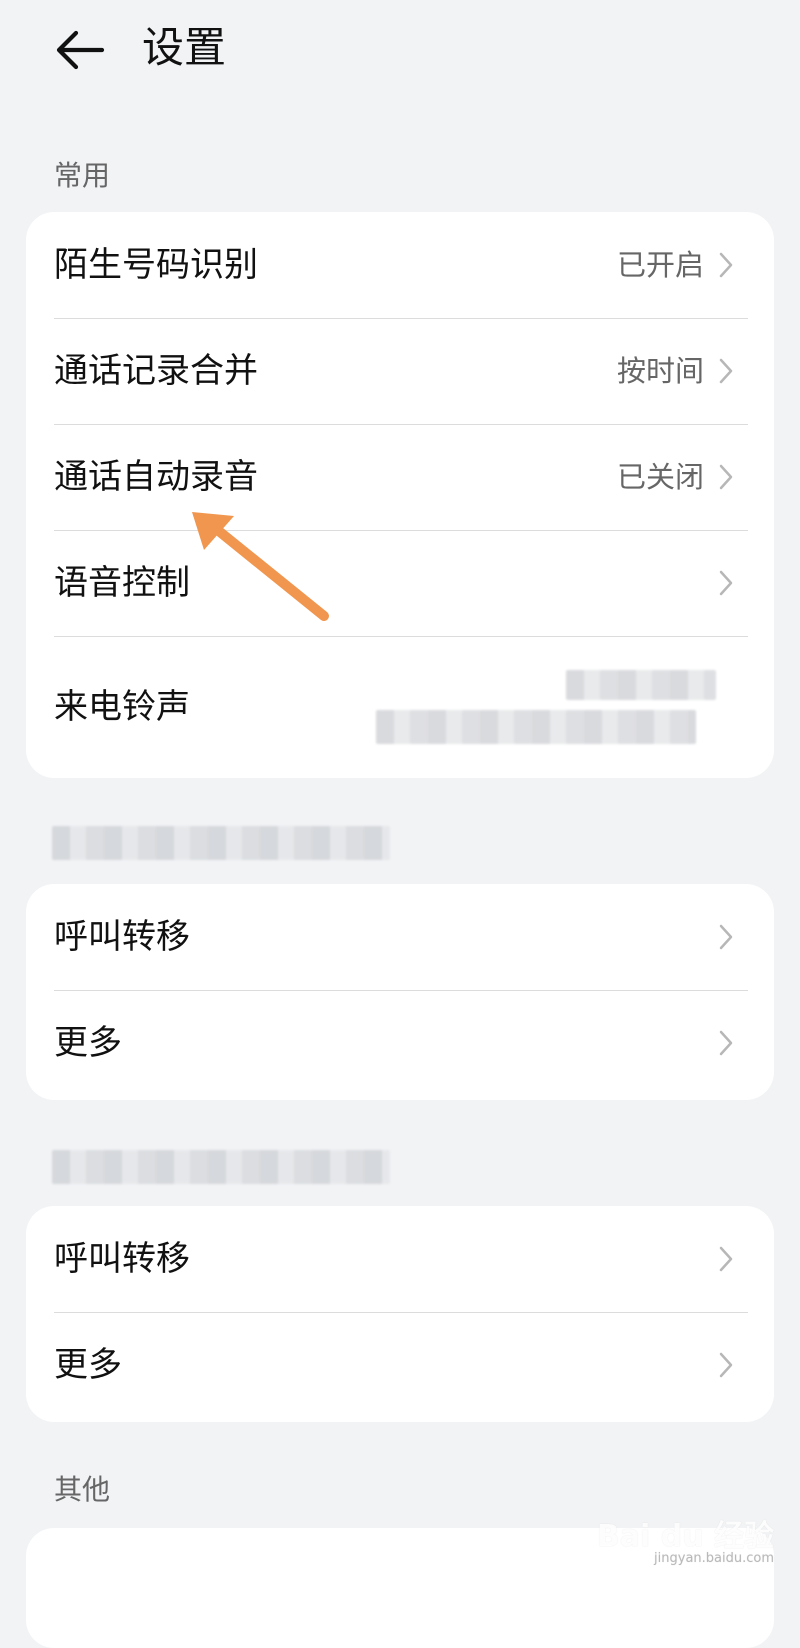 The image size is (800, 1648). Describe the element at coordinates (400, 583) in the screenshot. I see `row-voice-control: 语音控制` at that location.